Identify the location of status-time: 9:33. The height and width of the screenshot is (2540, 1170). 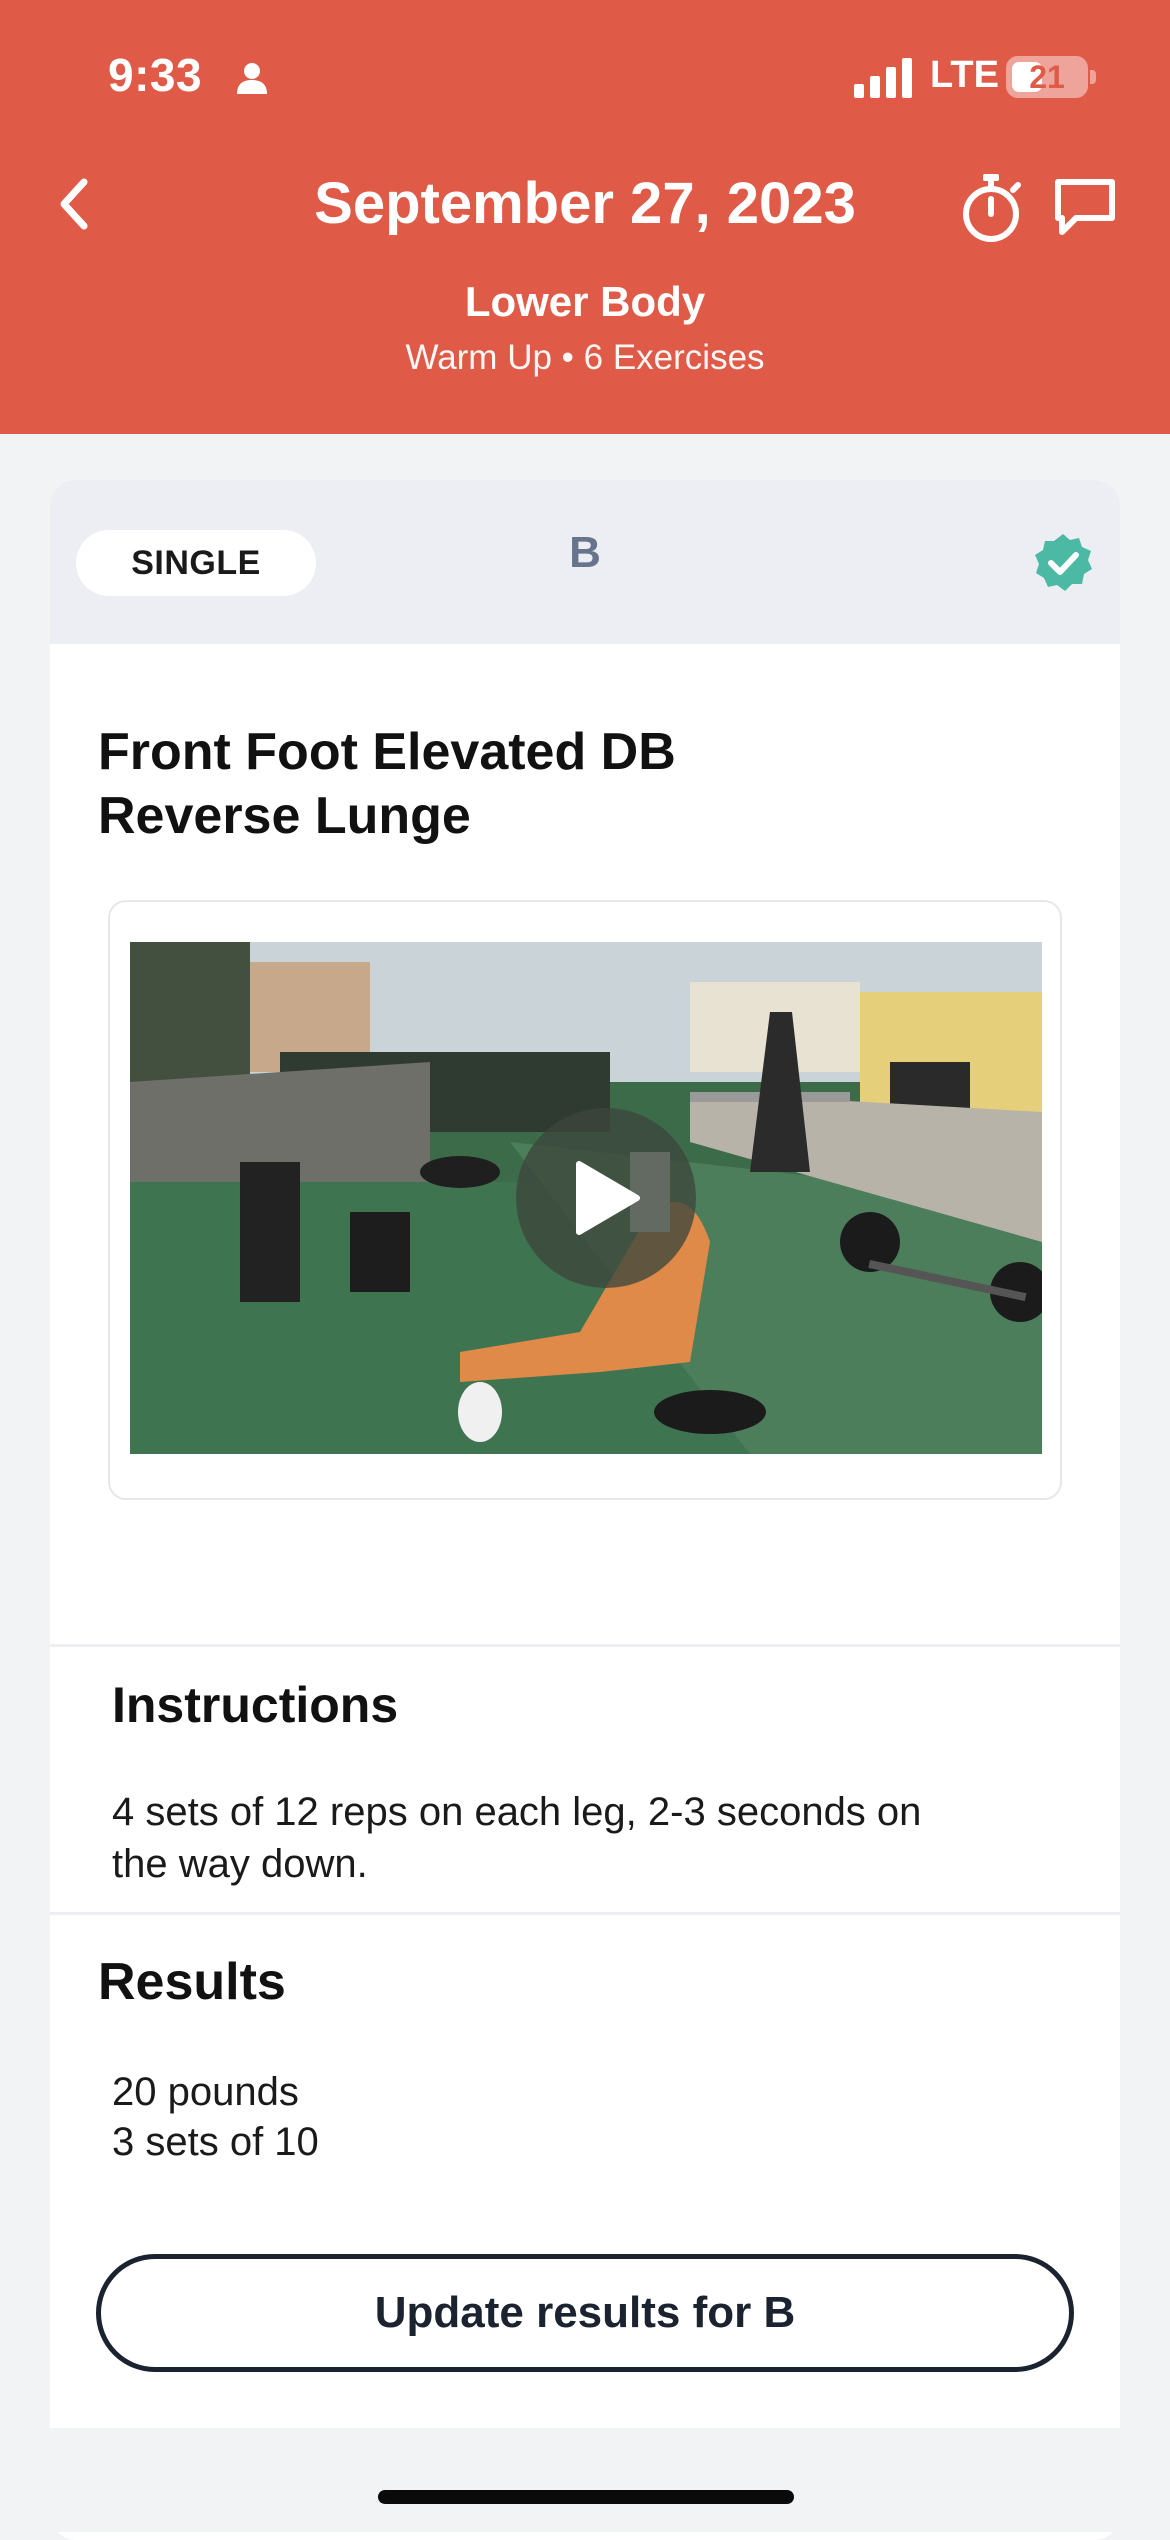
(155, 75).